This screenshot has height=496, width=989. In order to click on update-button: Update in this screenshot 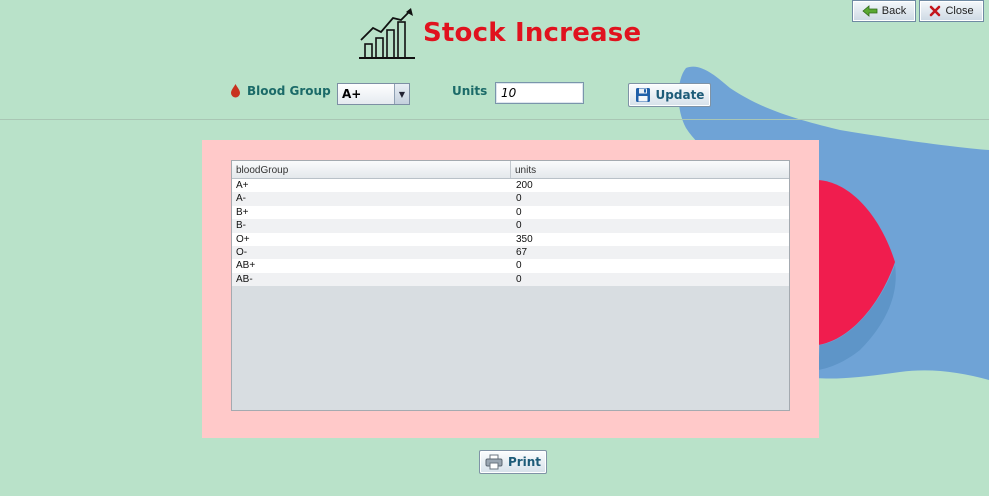, I will do `click(669, 95)`.